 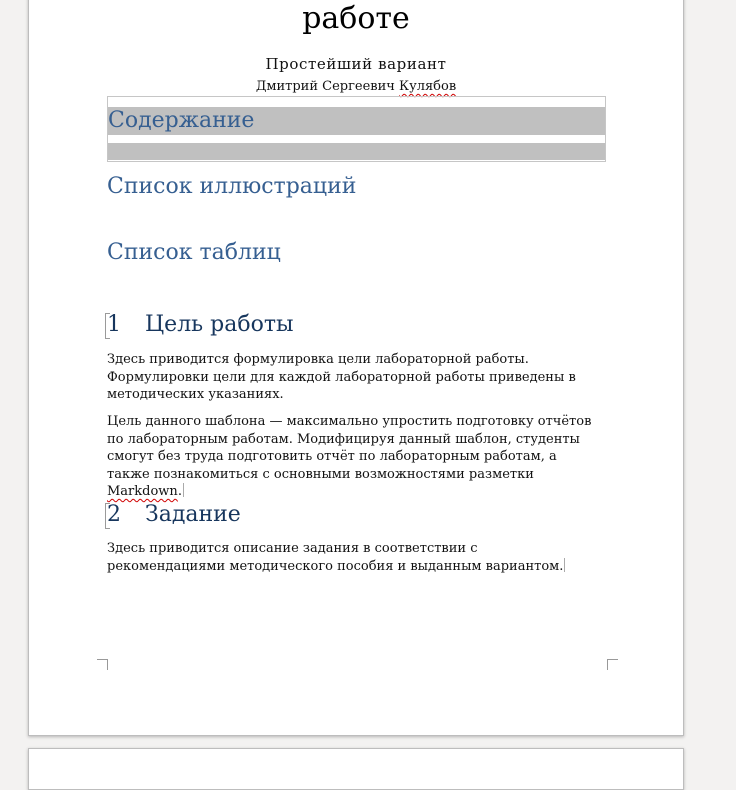 I want to click on document-subtitle: Простейший вариант, so click(x=356, y=64).